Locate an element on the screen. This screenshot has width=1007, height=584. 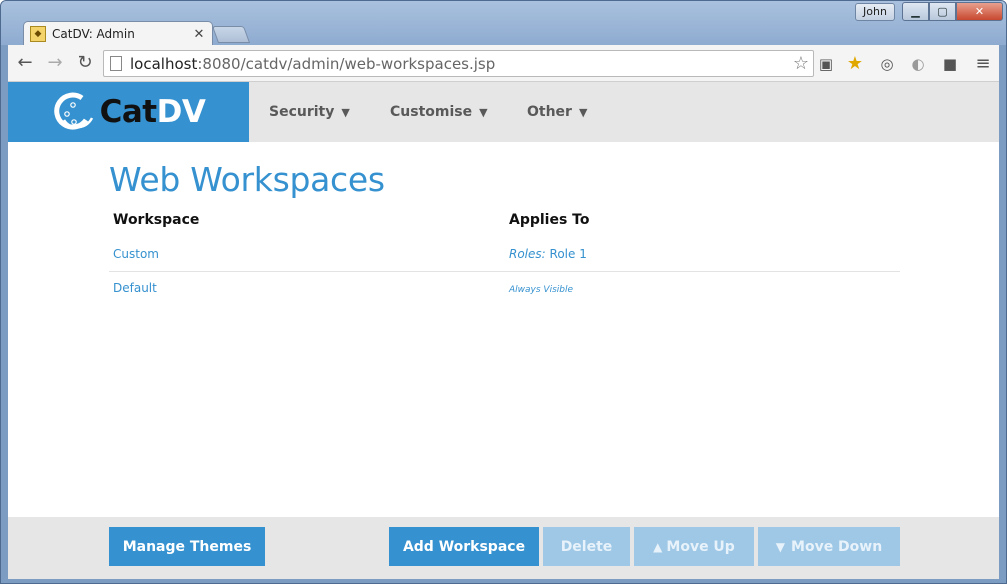
move-down-button: ▼ Move Down is located at coordinates (829, 546).